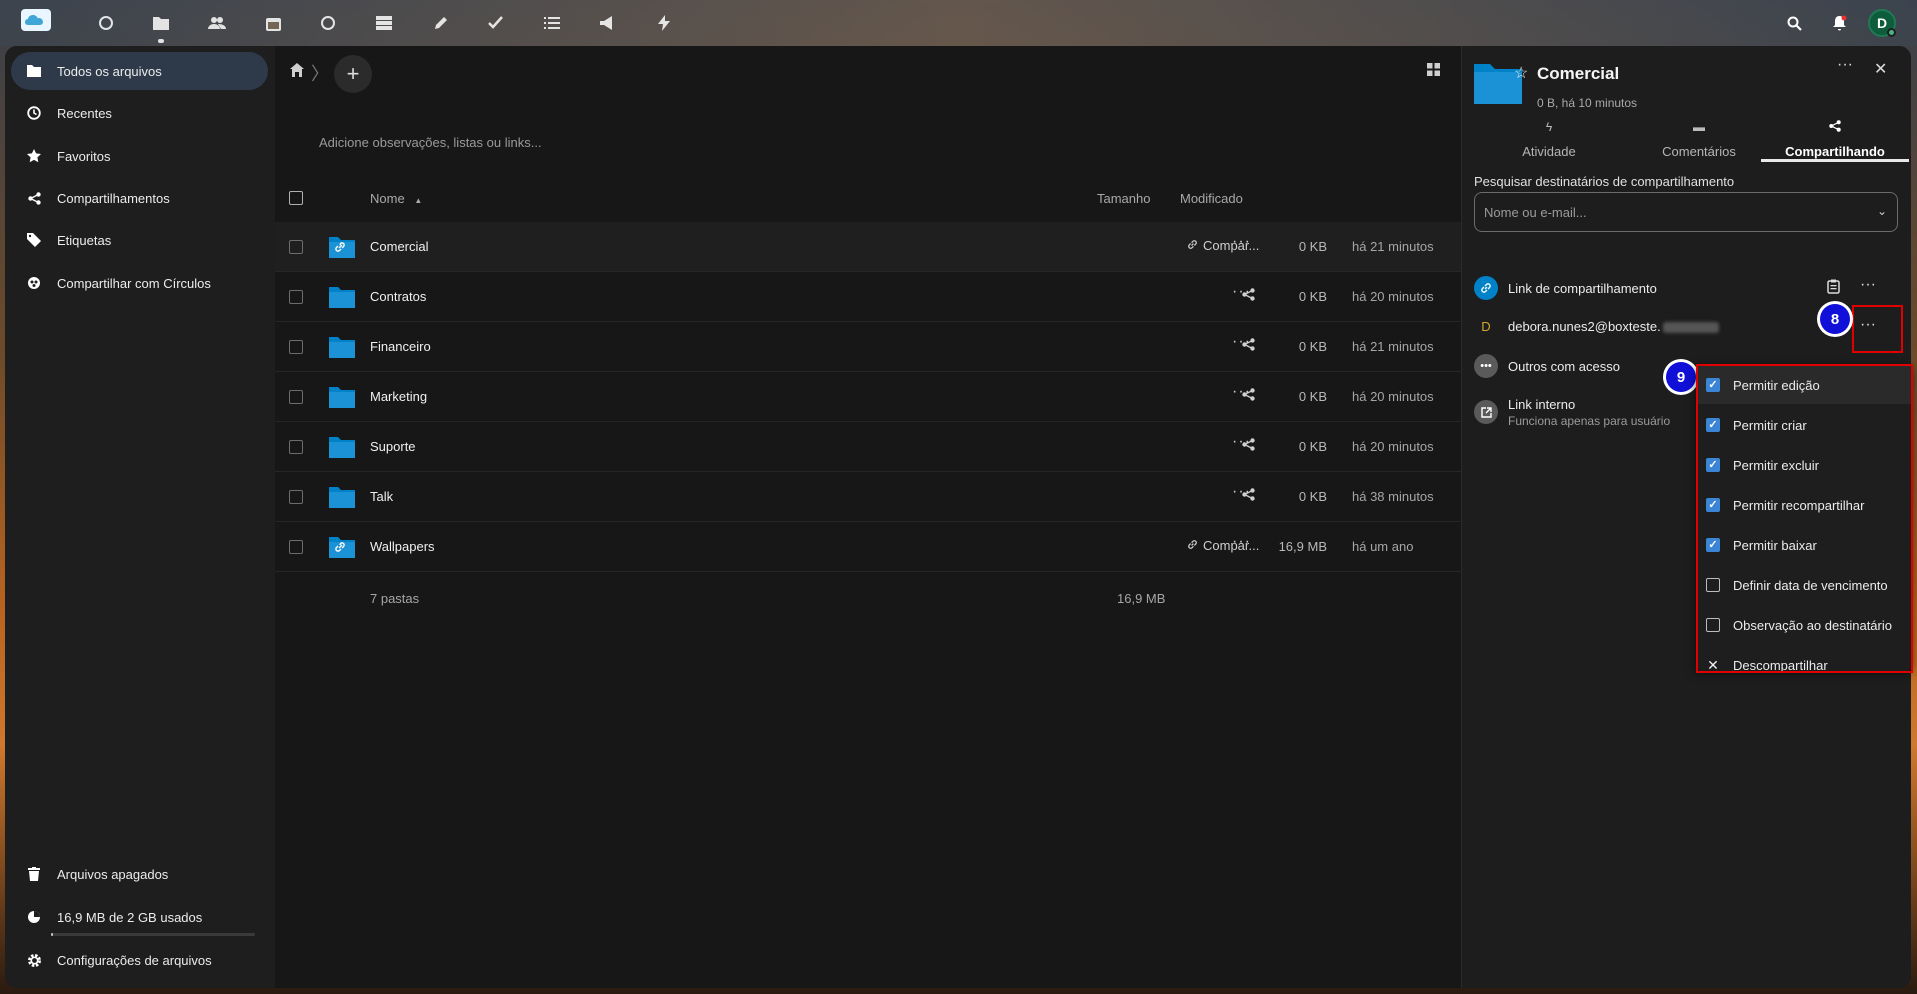 The height and width of the screenshot is (994, 1917). I want to click on deck-icon, so click(384, 23).